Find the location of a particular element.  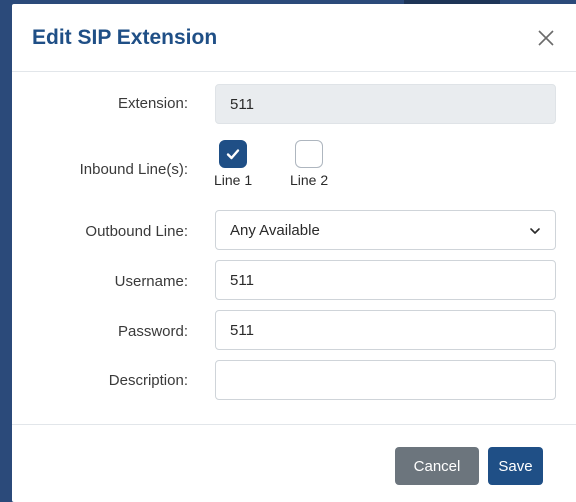

save-button: Save is located at coordinates (515, 466).